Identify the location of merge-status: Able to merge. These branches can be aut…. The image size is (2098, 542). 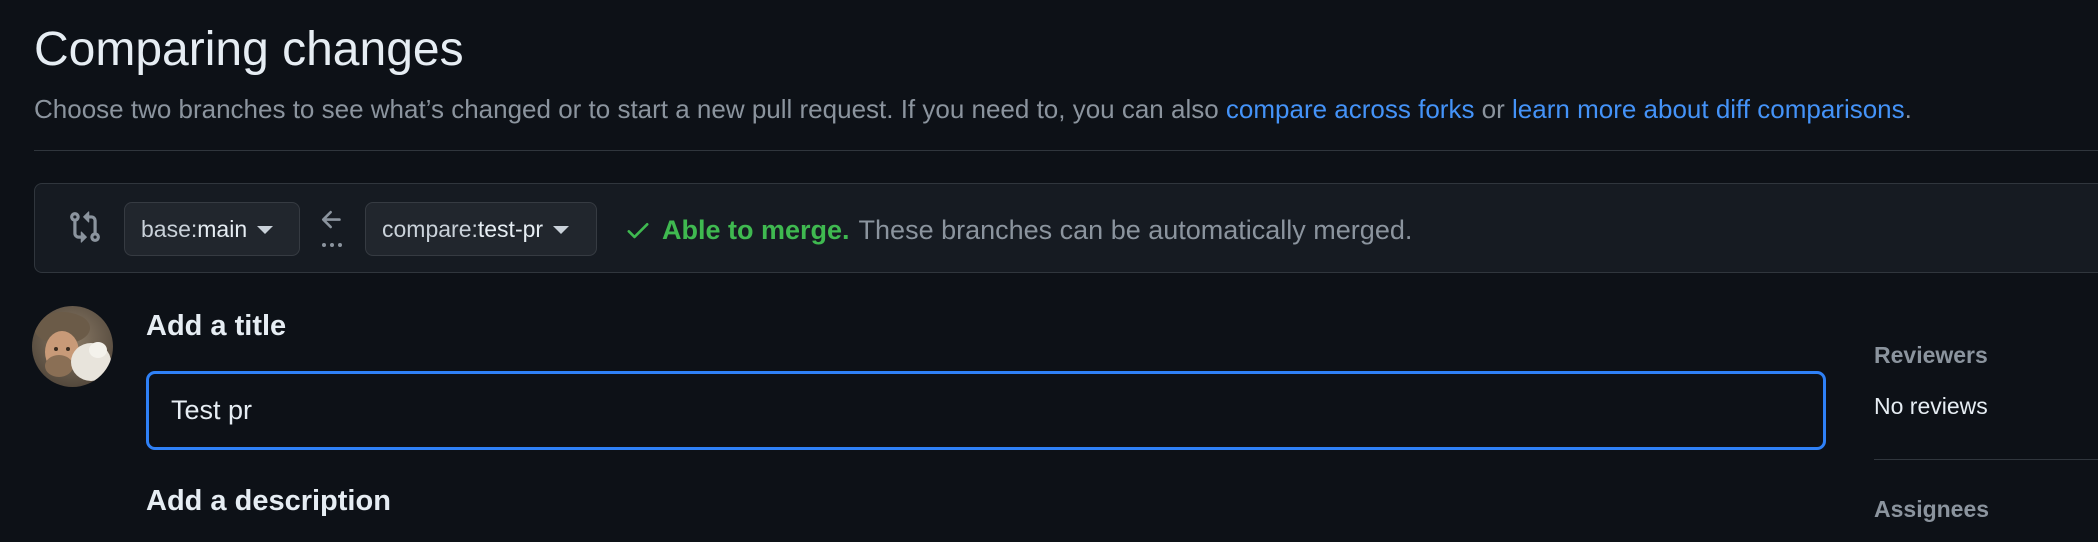
(1018, 230).